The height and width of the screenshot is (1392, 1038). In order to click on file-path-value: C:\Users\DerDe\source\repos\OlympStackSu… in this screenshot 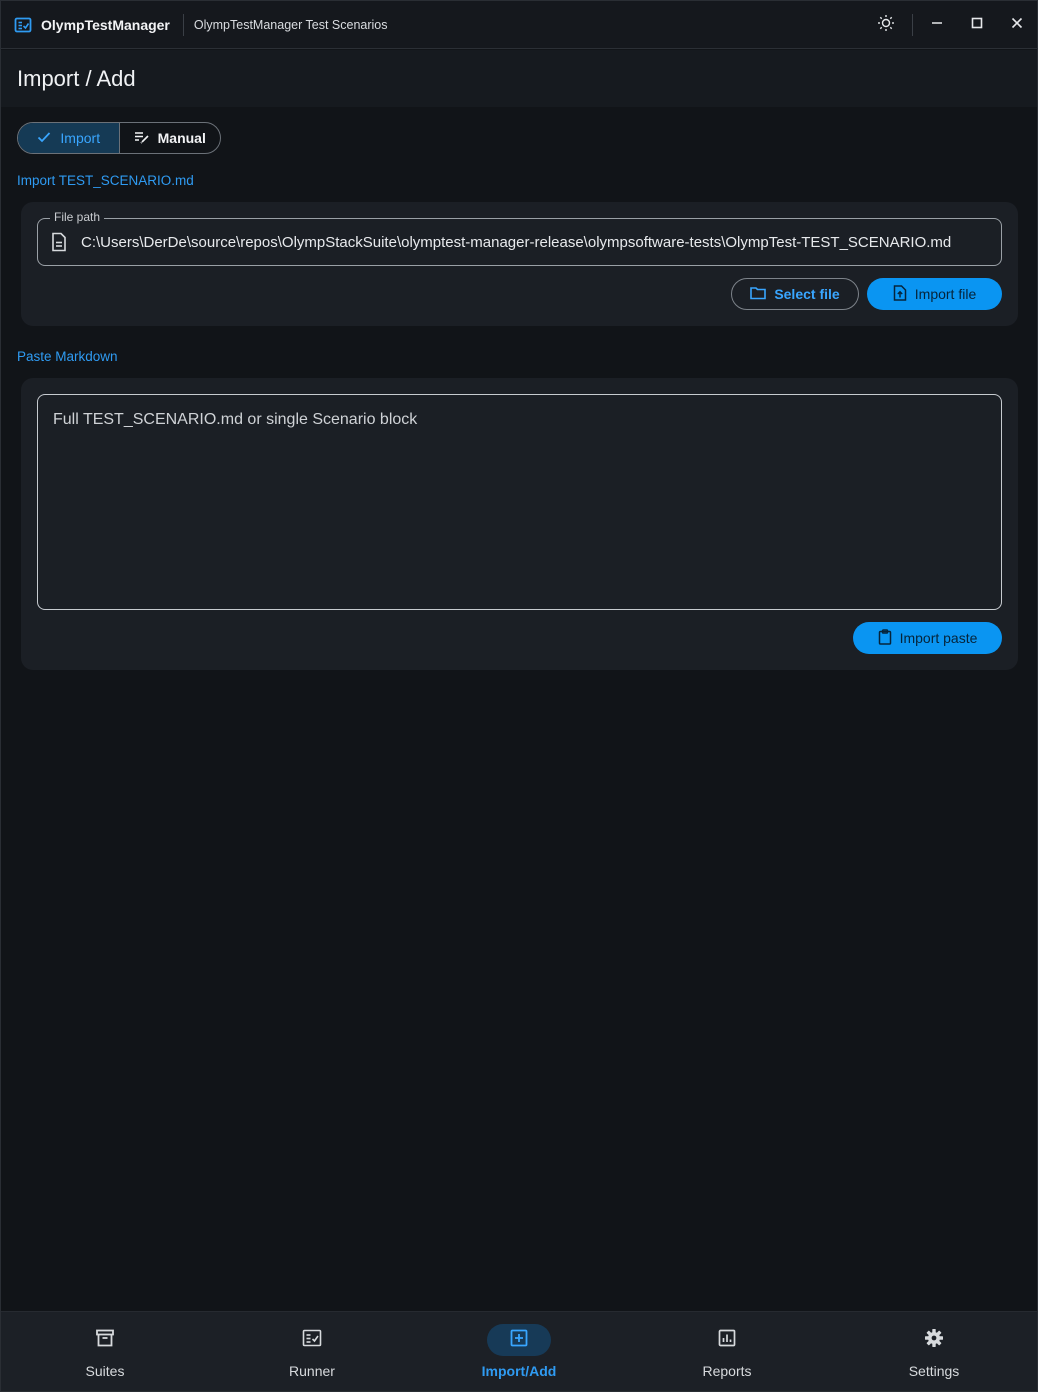, I will do `click(516, 242)`.